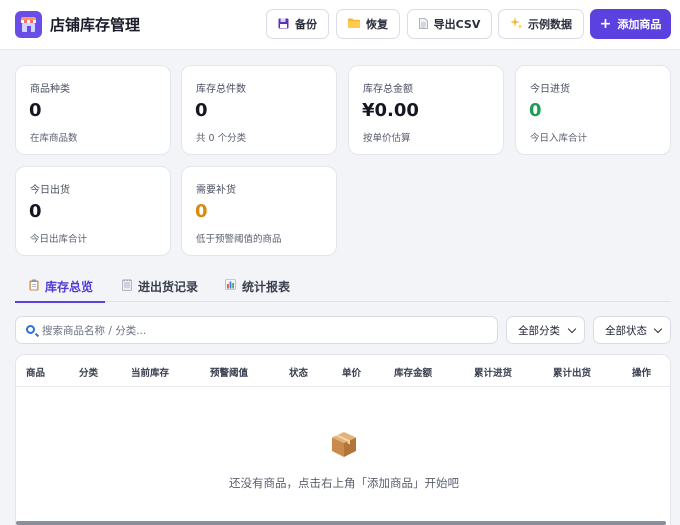 The width and height of the screenshot is (680, 525). I want to click on stat-subtext: 按单价估算, so click(387, 138).